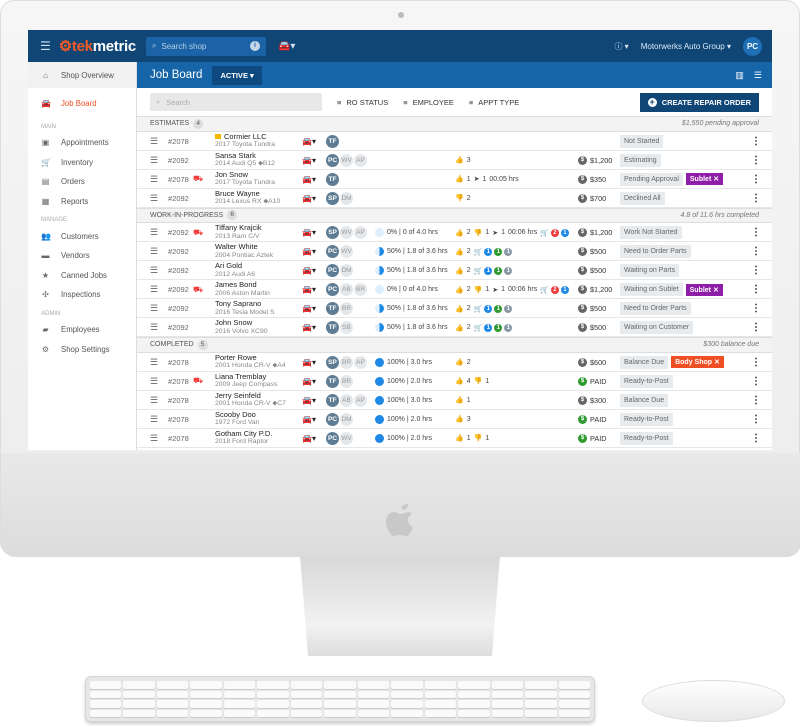  I want to click on help-icon: ⓘ ▾, so click(621, 46).